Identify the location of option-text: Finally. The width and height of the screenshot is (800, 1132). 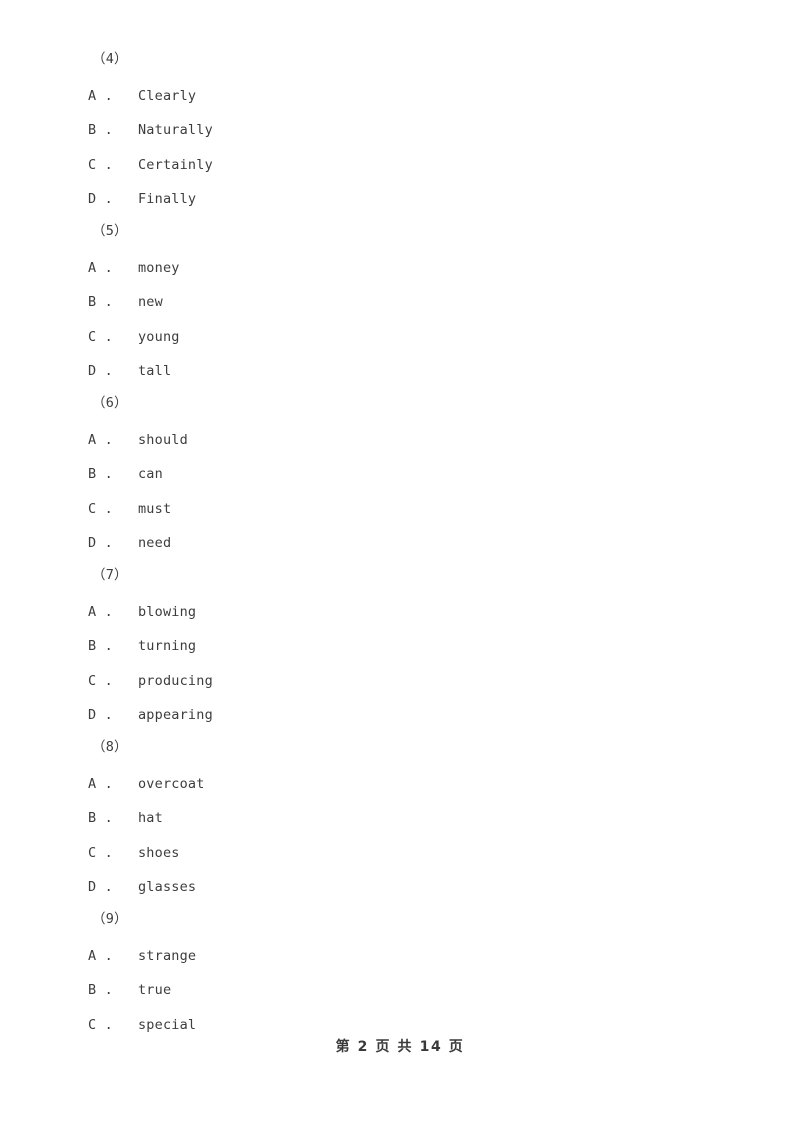
(167, 199).